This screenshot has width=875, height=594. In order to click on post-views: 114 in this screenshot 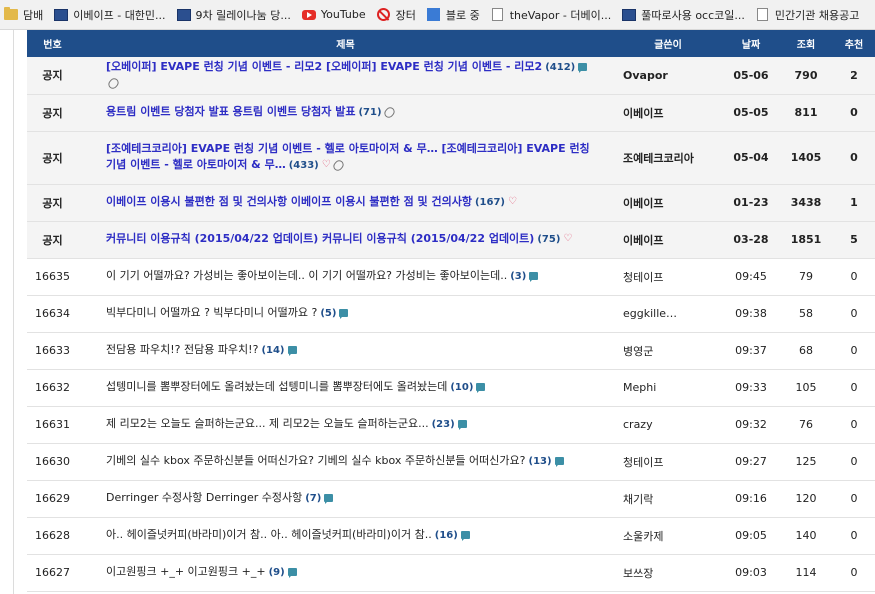, I will do `click(806, 573)`.